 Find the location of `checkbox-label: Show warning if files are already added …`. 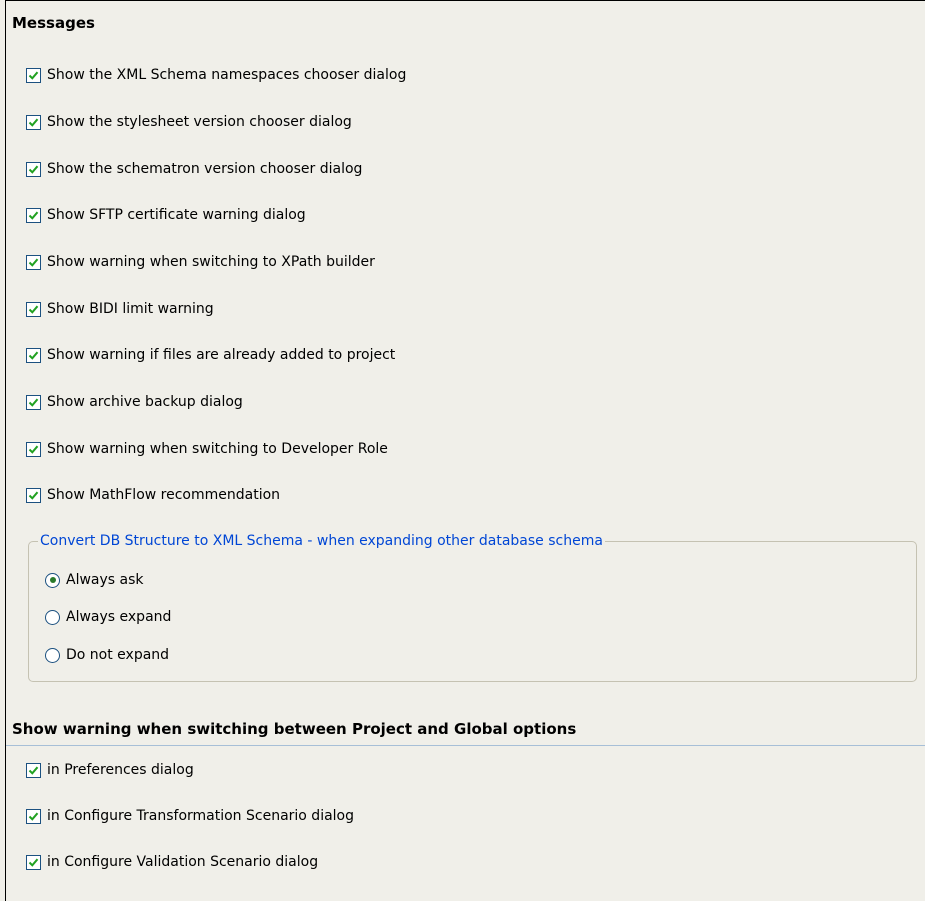

checkbox-label: Show warning if files are already added … is located at coordinates (221, 355).